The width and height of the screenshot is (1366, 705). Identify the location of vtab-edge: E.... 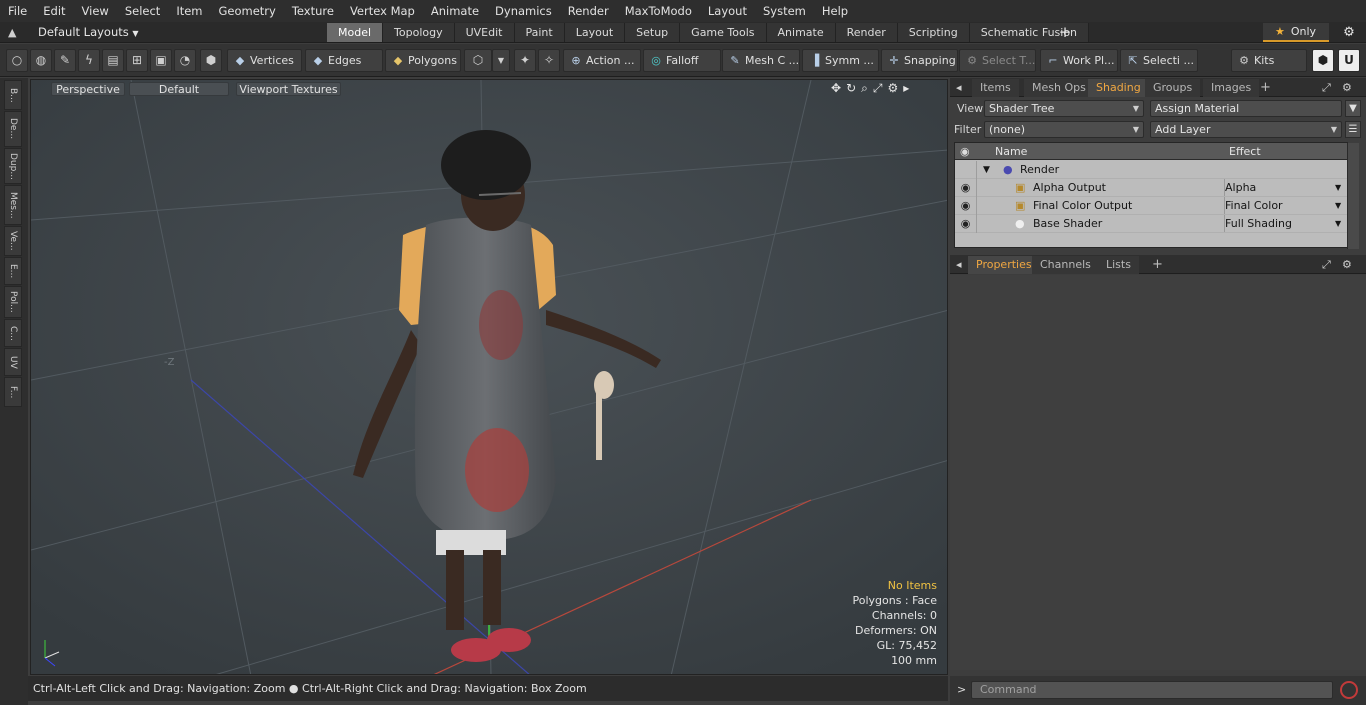
(13, 271).